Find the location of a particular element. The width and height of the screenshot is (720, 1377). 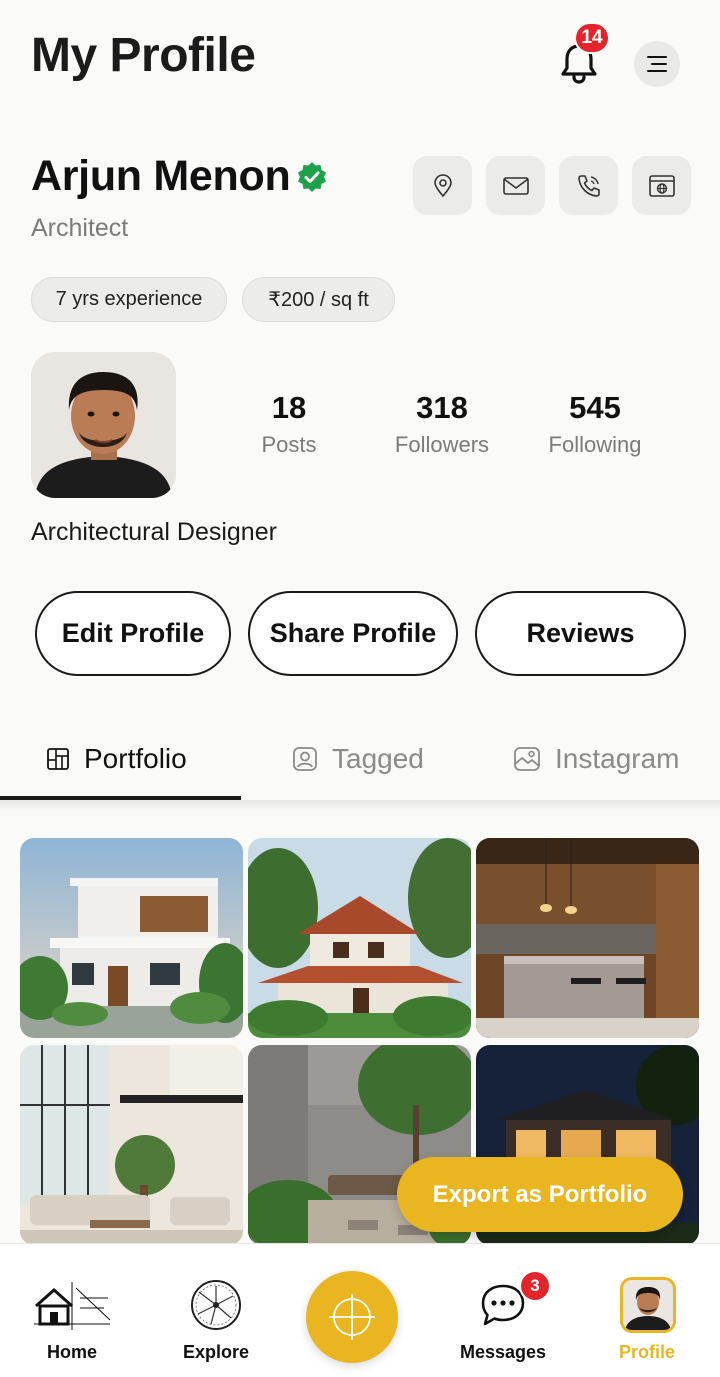

edit-profile-button: Edit Profile is located at coordinates (133, 633).